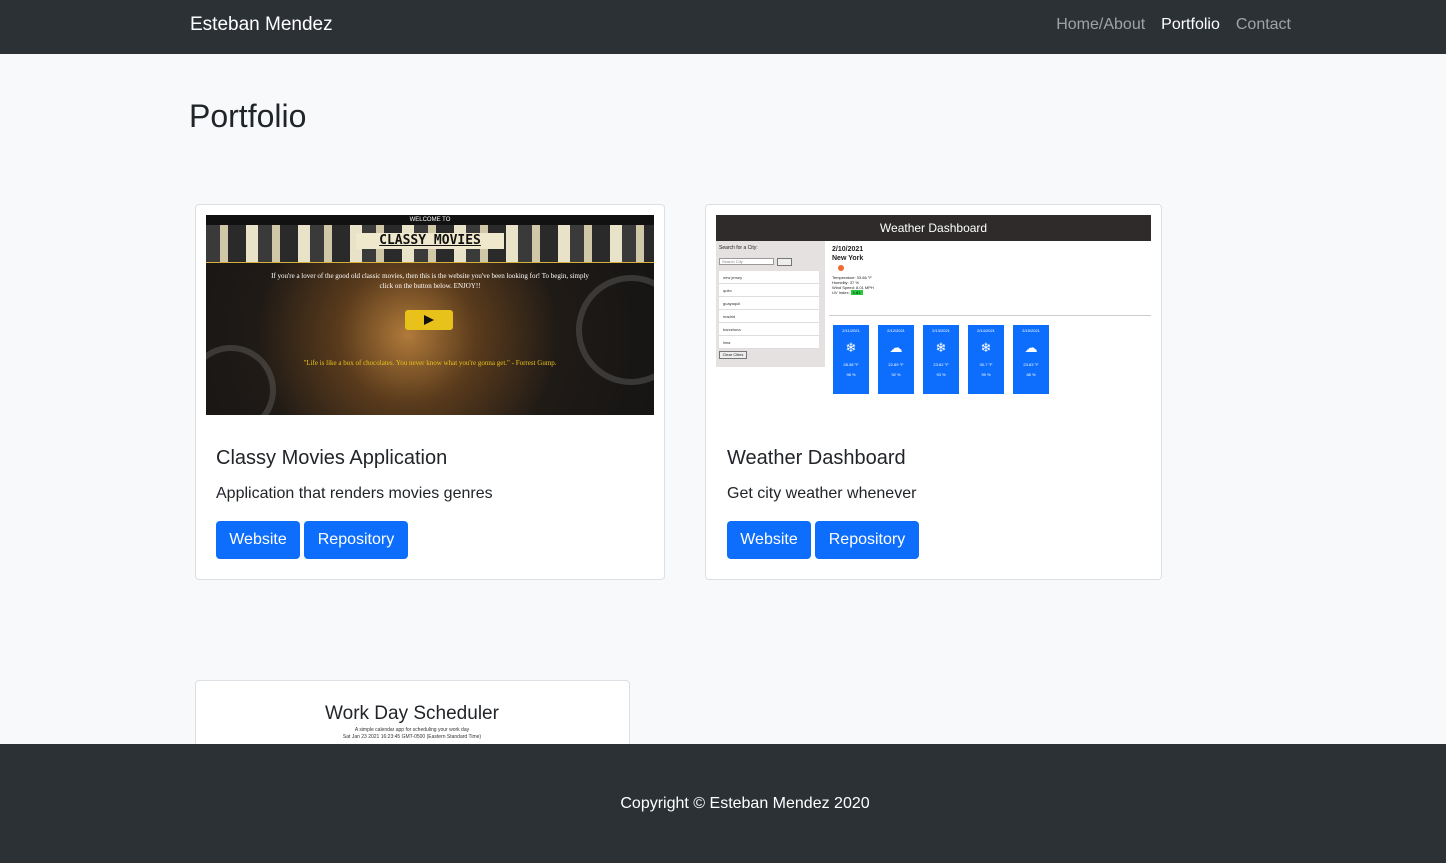  What do you see at coordinates (896, 374) in the screenshot?
I see `forecast-humidity: 92 %` at bounding box center [896, 374].